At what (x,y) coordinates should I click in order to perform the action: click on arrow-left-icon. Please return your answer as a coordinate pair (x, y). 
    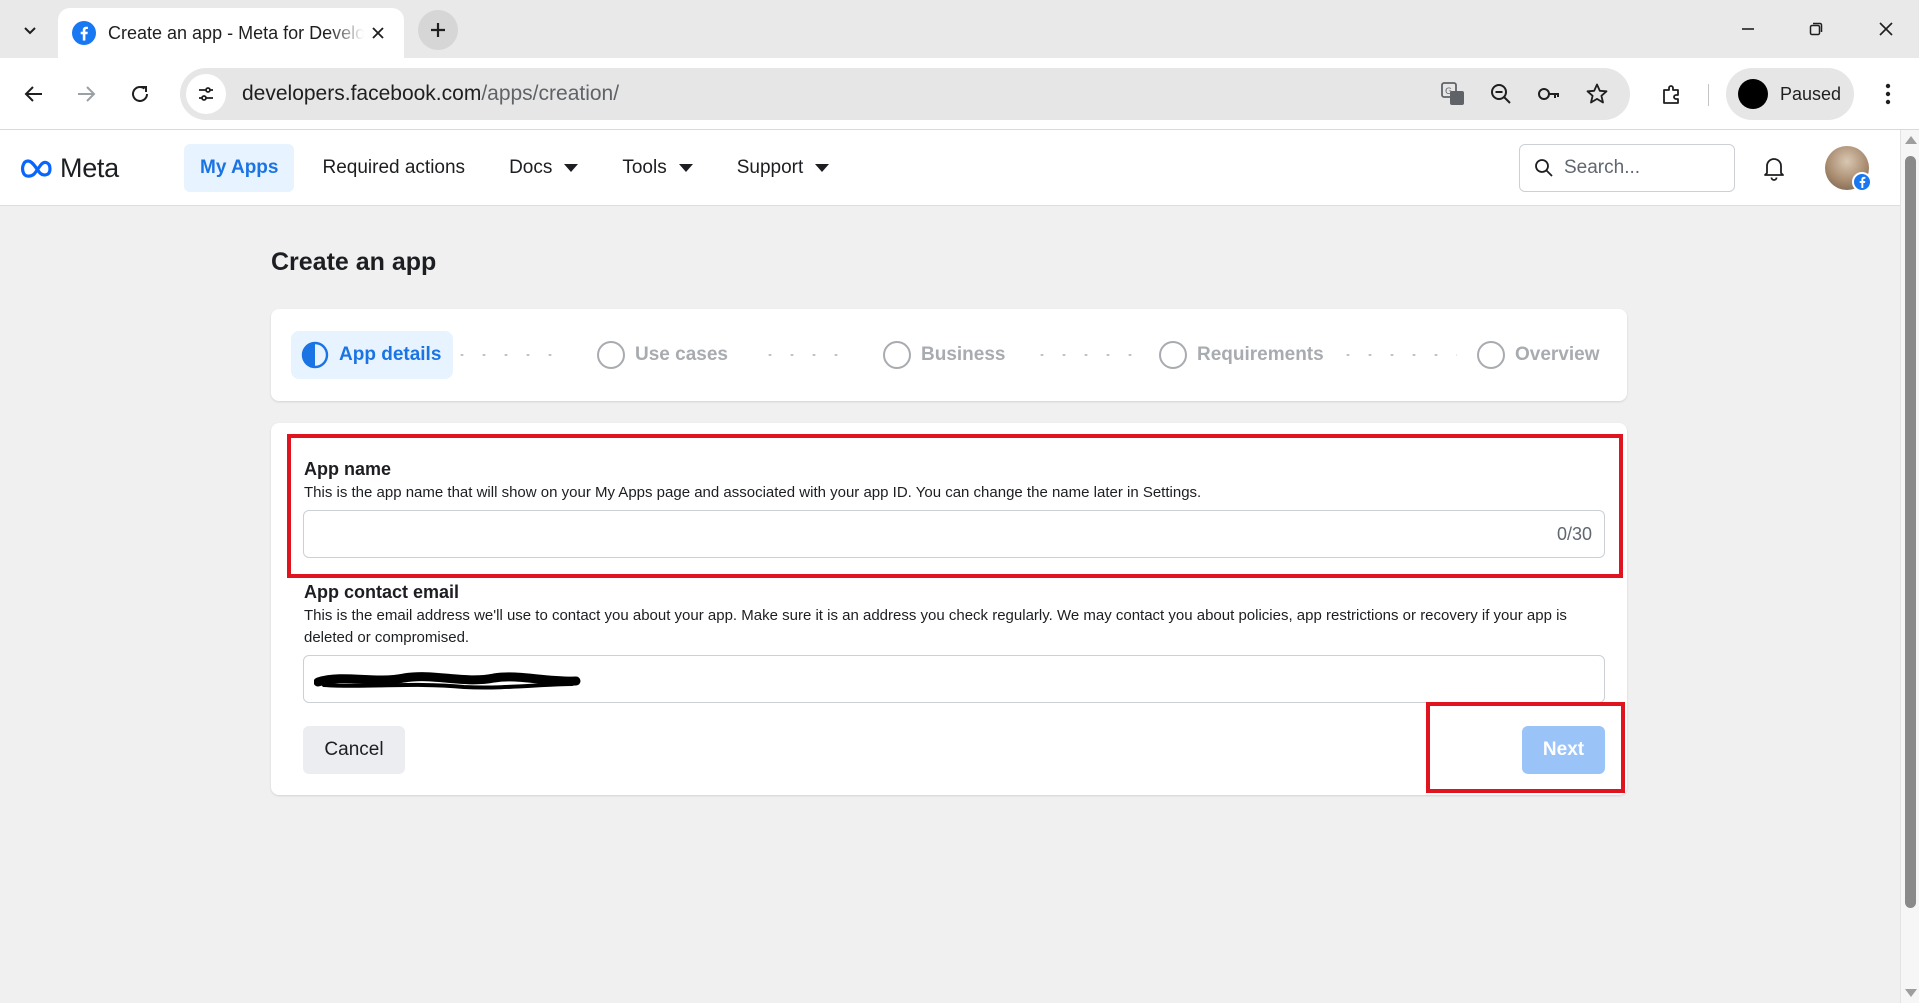
    Looking at the image, I should click on (33, 94).